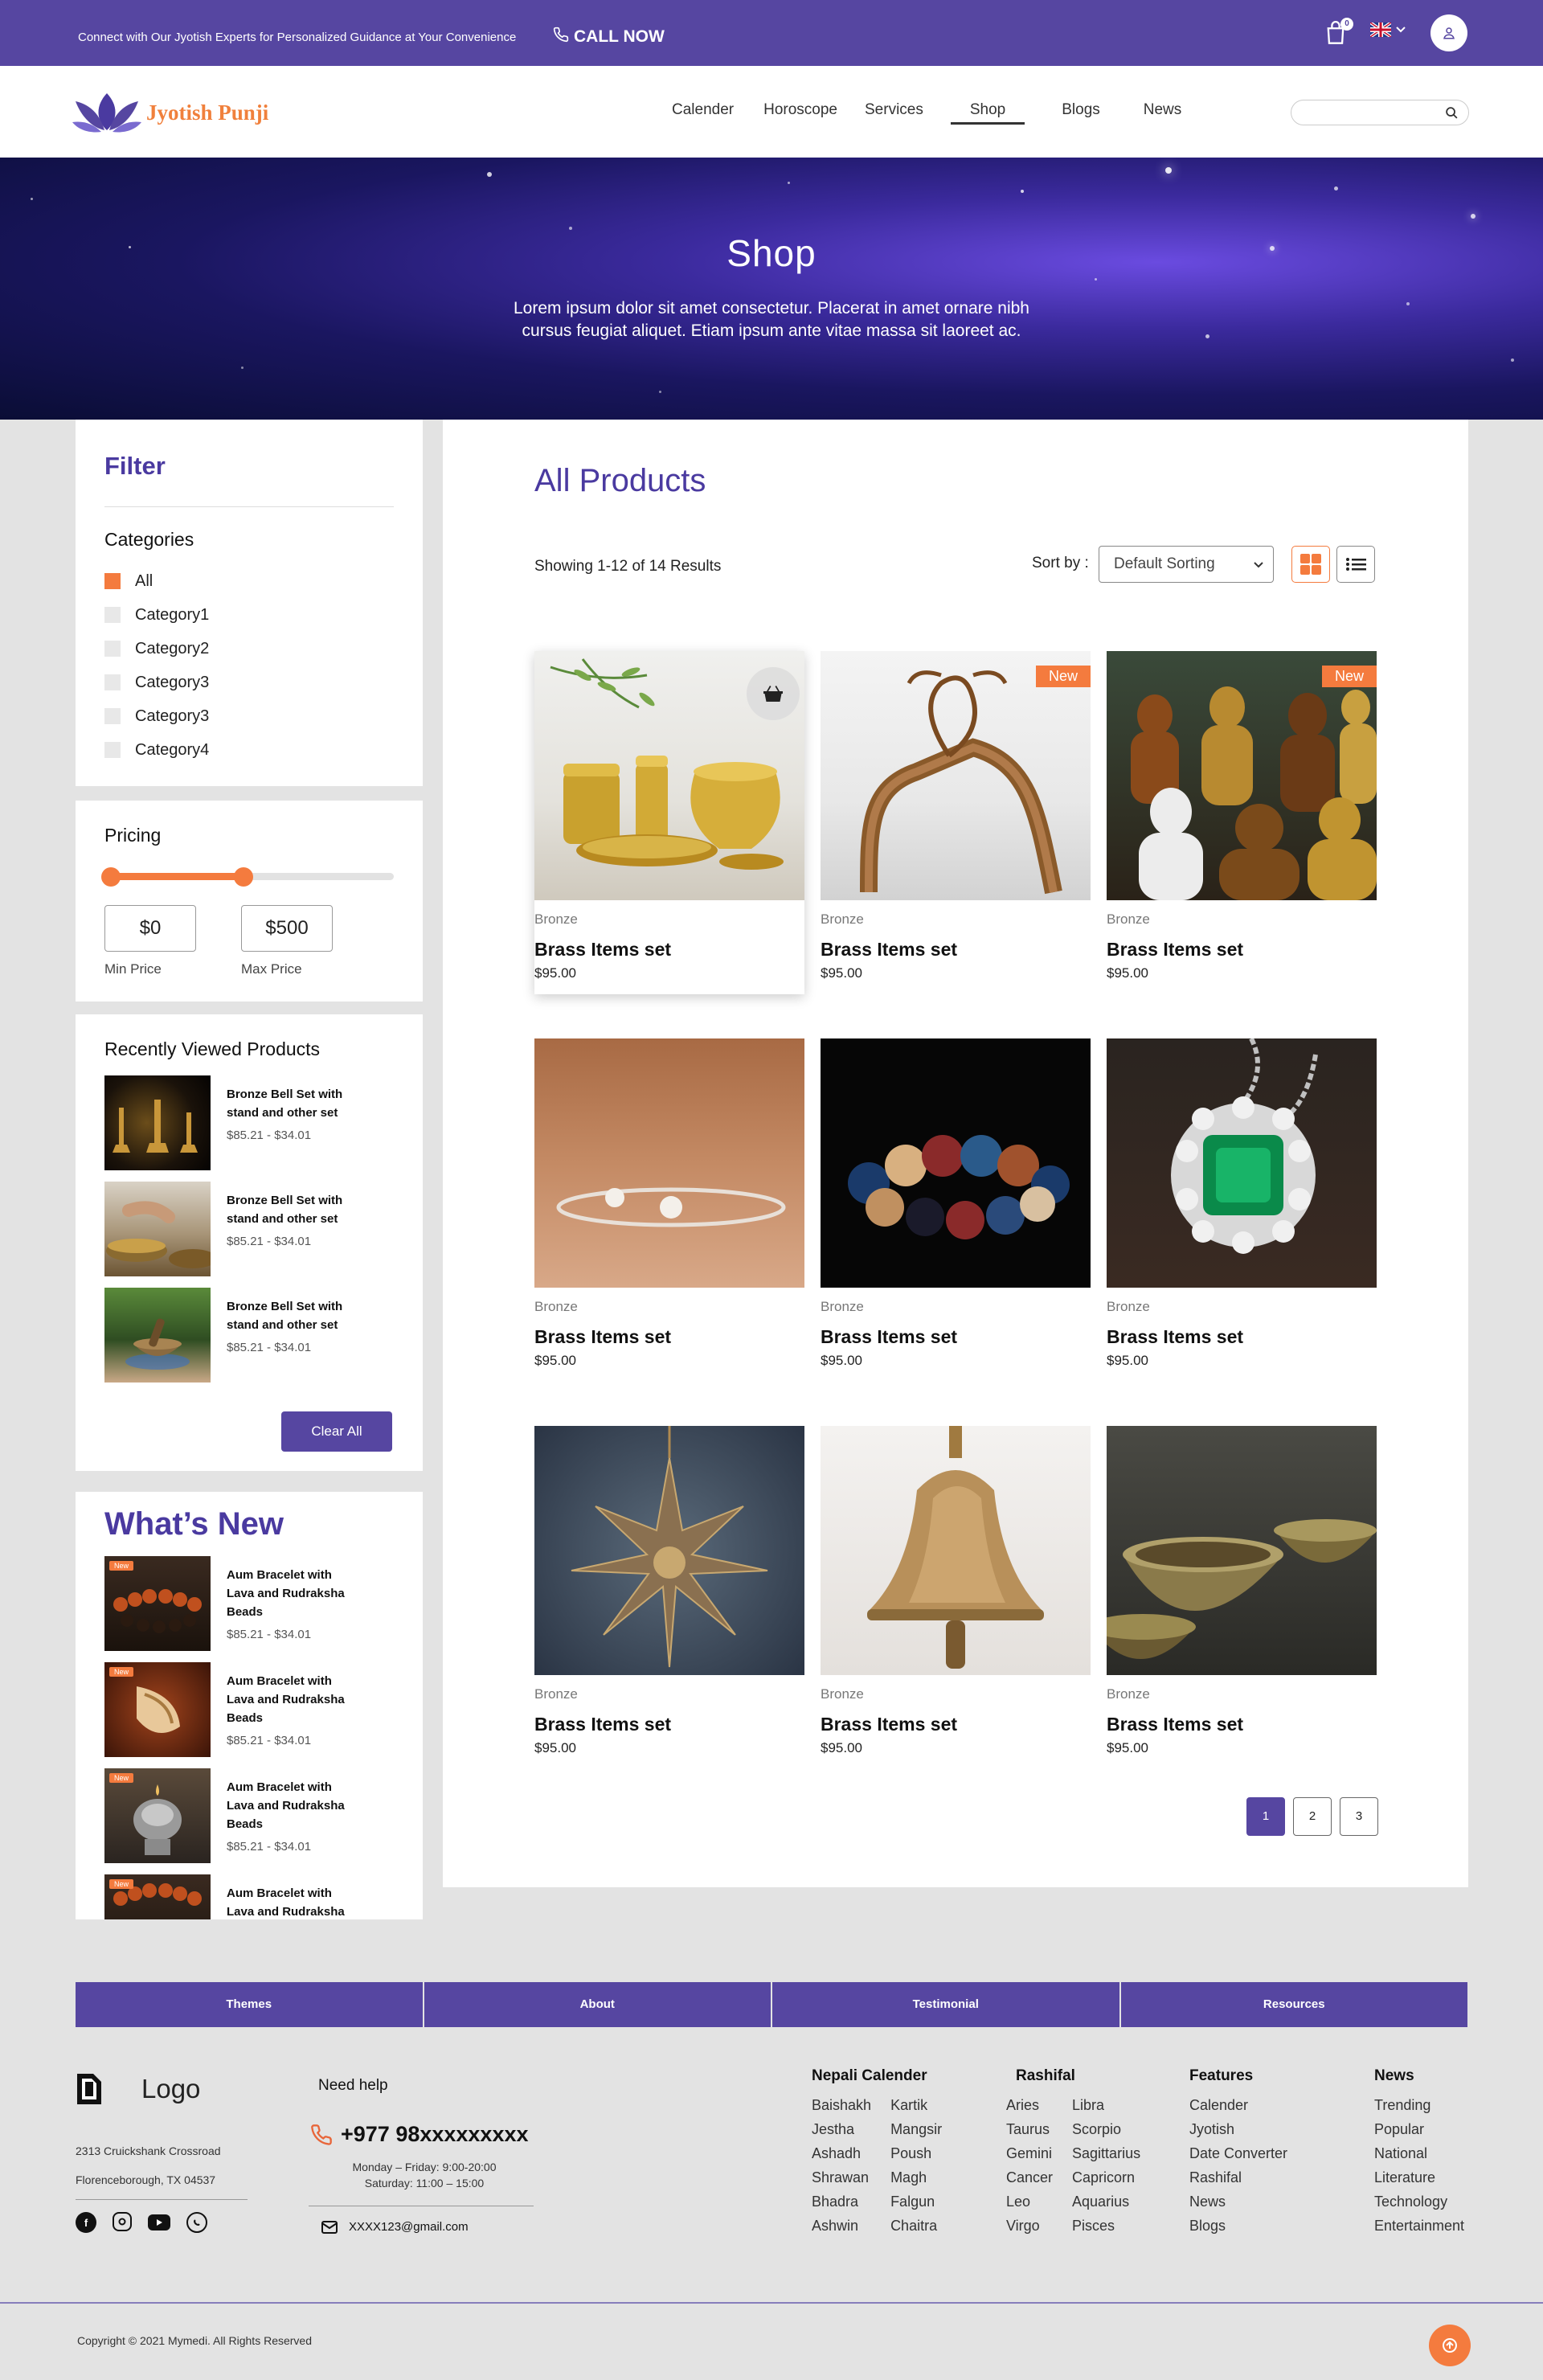 Image resolution: width=1543 pixels, height=2380 pixels. I want to click on category-option: Category2, so click(156, 649).